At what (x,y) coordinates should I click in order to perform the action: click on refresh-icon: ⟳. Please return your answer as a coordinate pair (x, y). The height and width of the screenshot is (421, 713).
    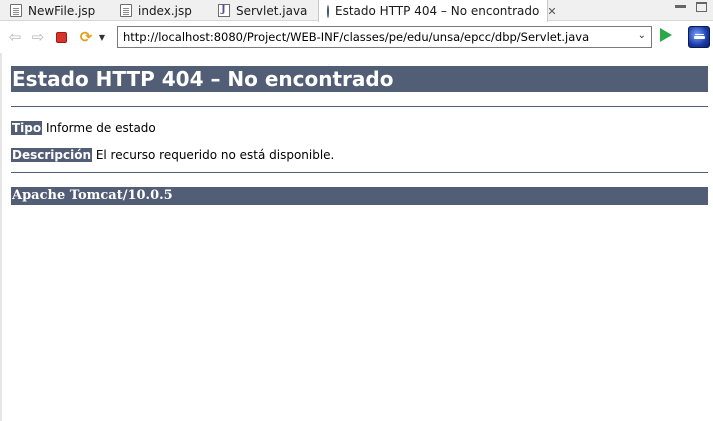
    Looking at the image, I should click on (86, 36).